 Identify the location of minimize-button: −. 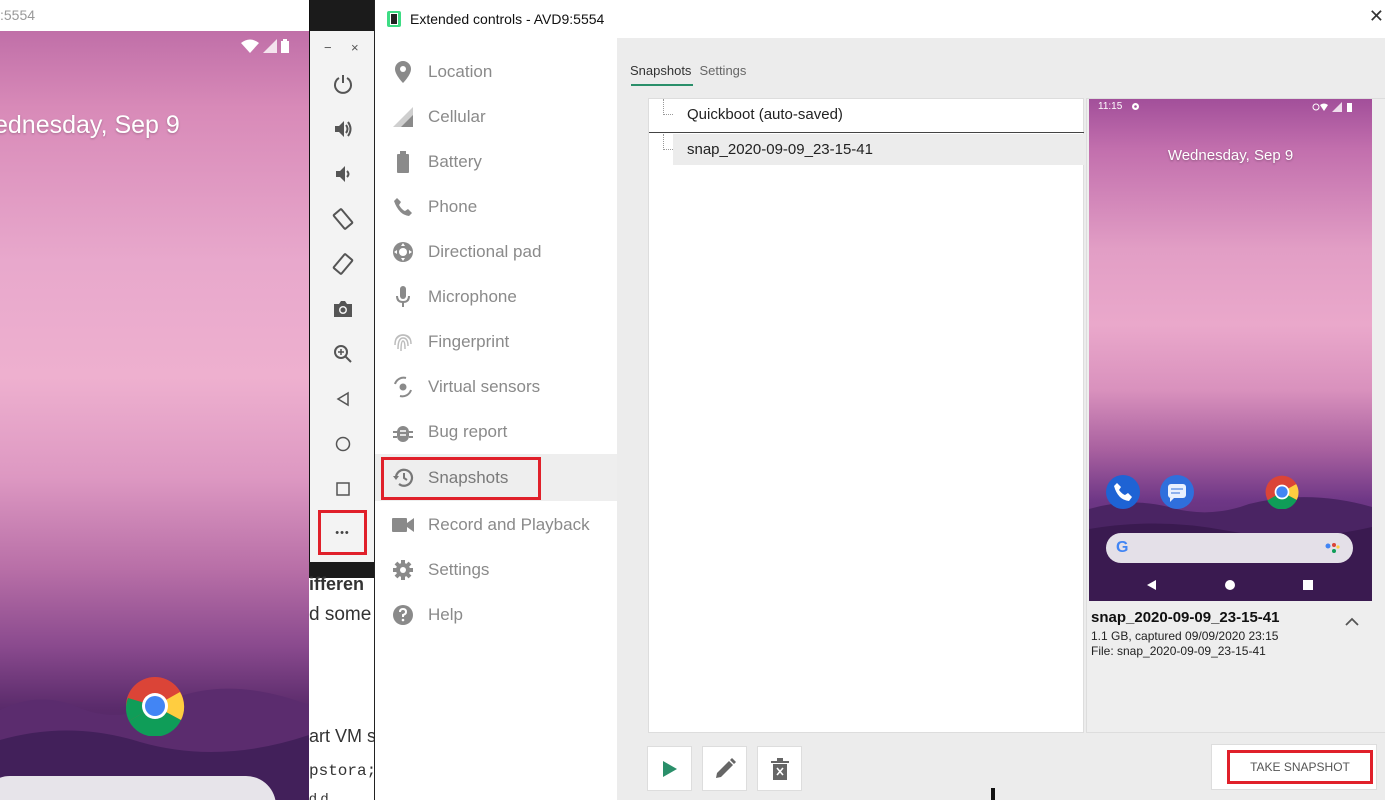
(328, 47).